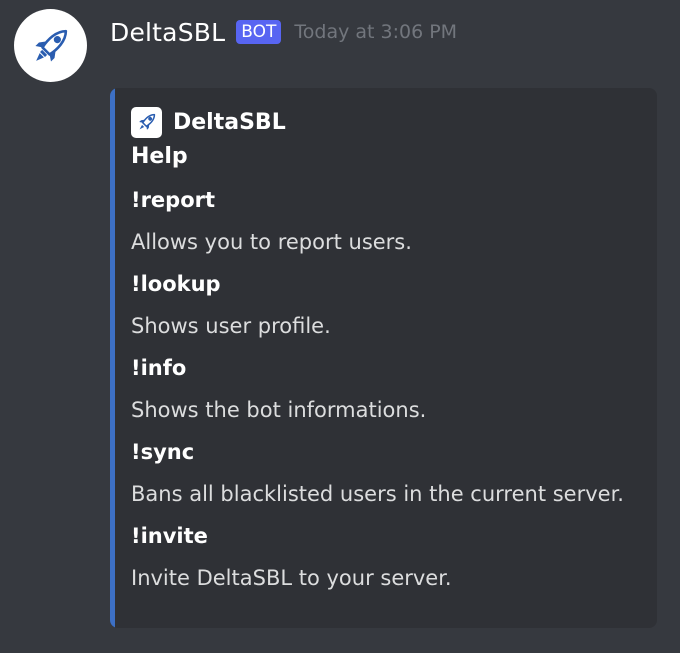 This screenshot has width=680, height=653. What do you see at coordinates (112, 358) in the screenshot?
I see `embed-accent-bar` at bounding box center [112, 358].